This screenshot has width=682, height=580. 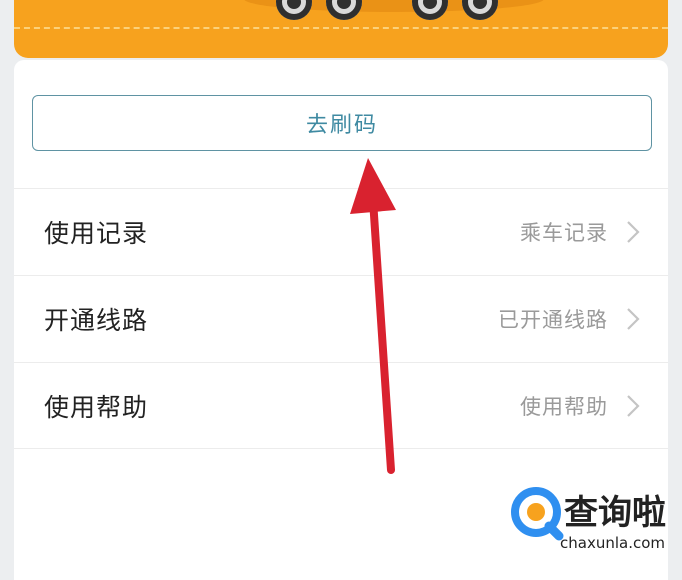 What do you see at coordinates (96, 233) in the screenshot?
I see `menu-item-title: 使用记录` at bounding box center [96, 233].